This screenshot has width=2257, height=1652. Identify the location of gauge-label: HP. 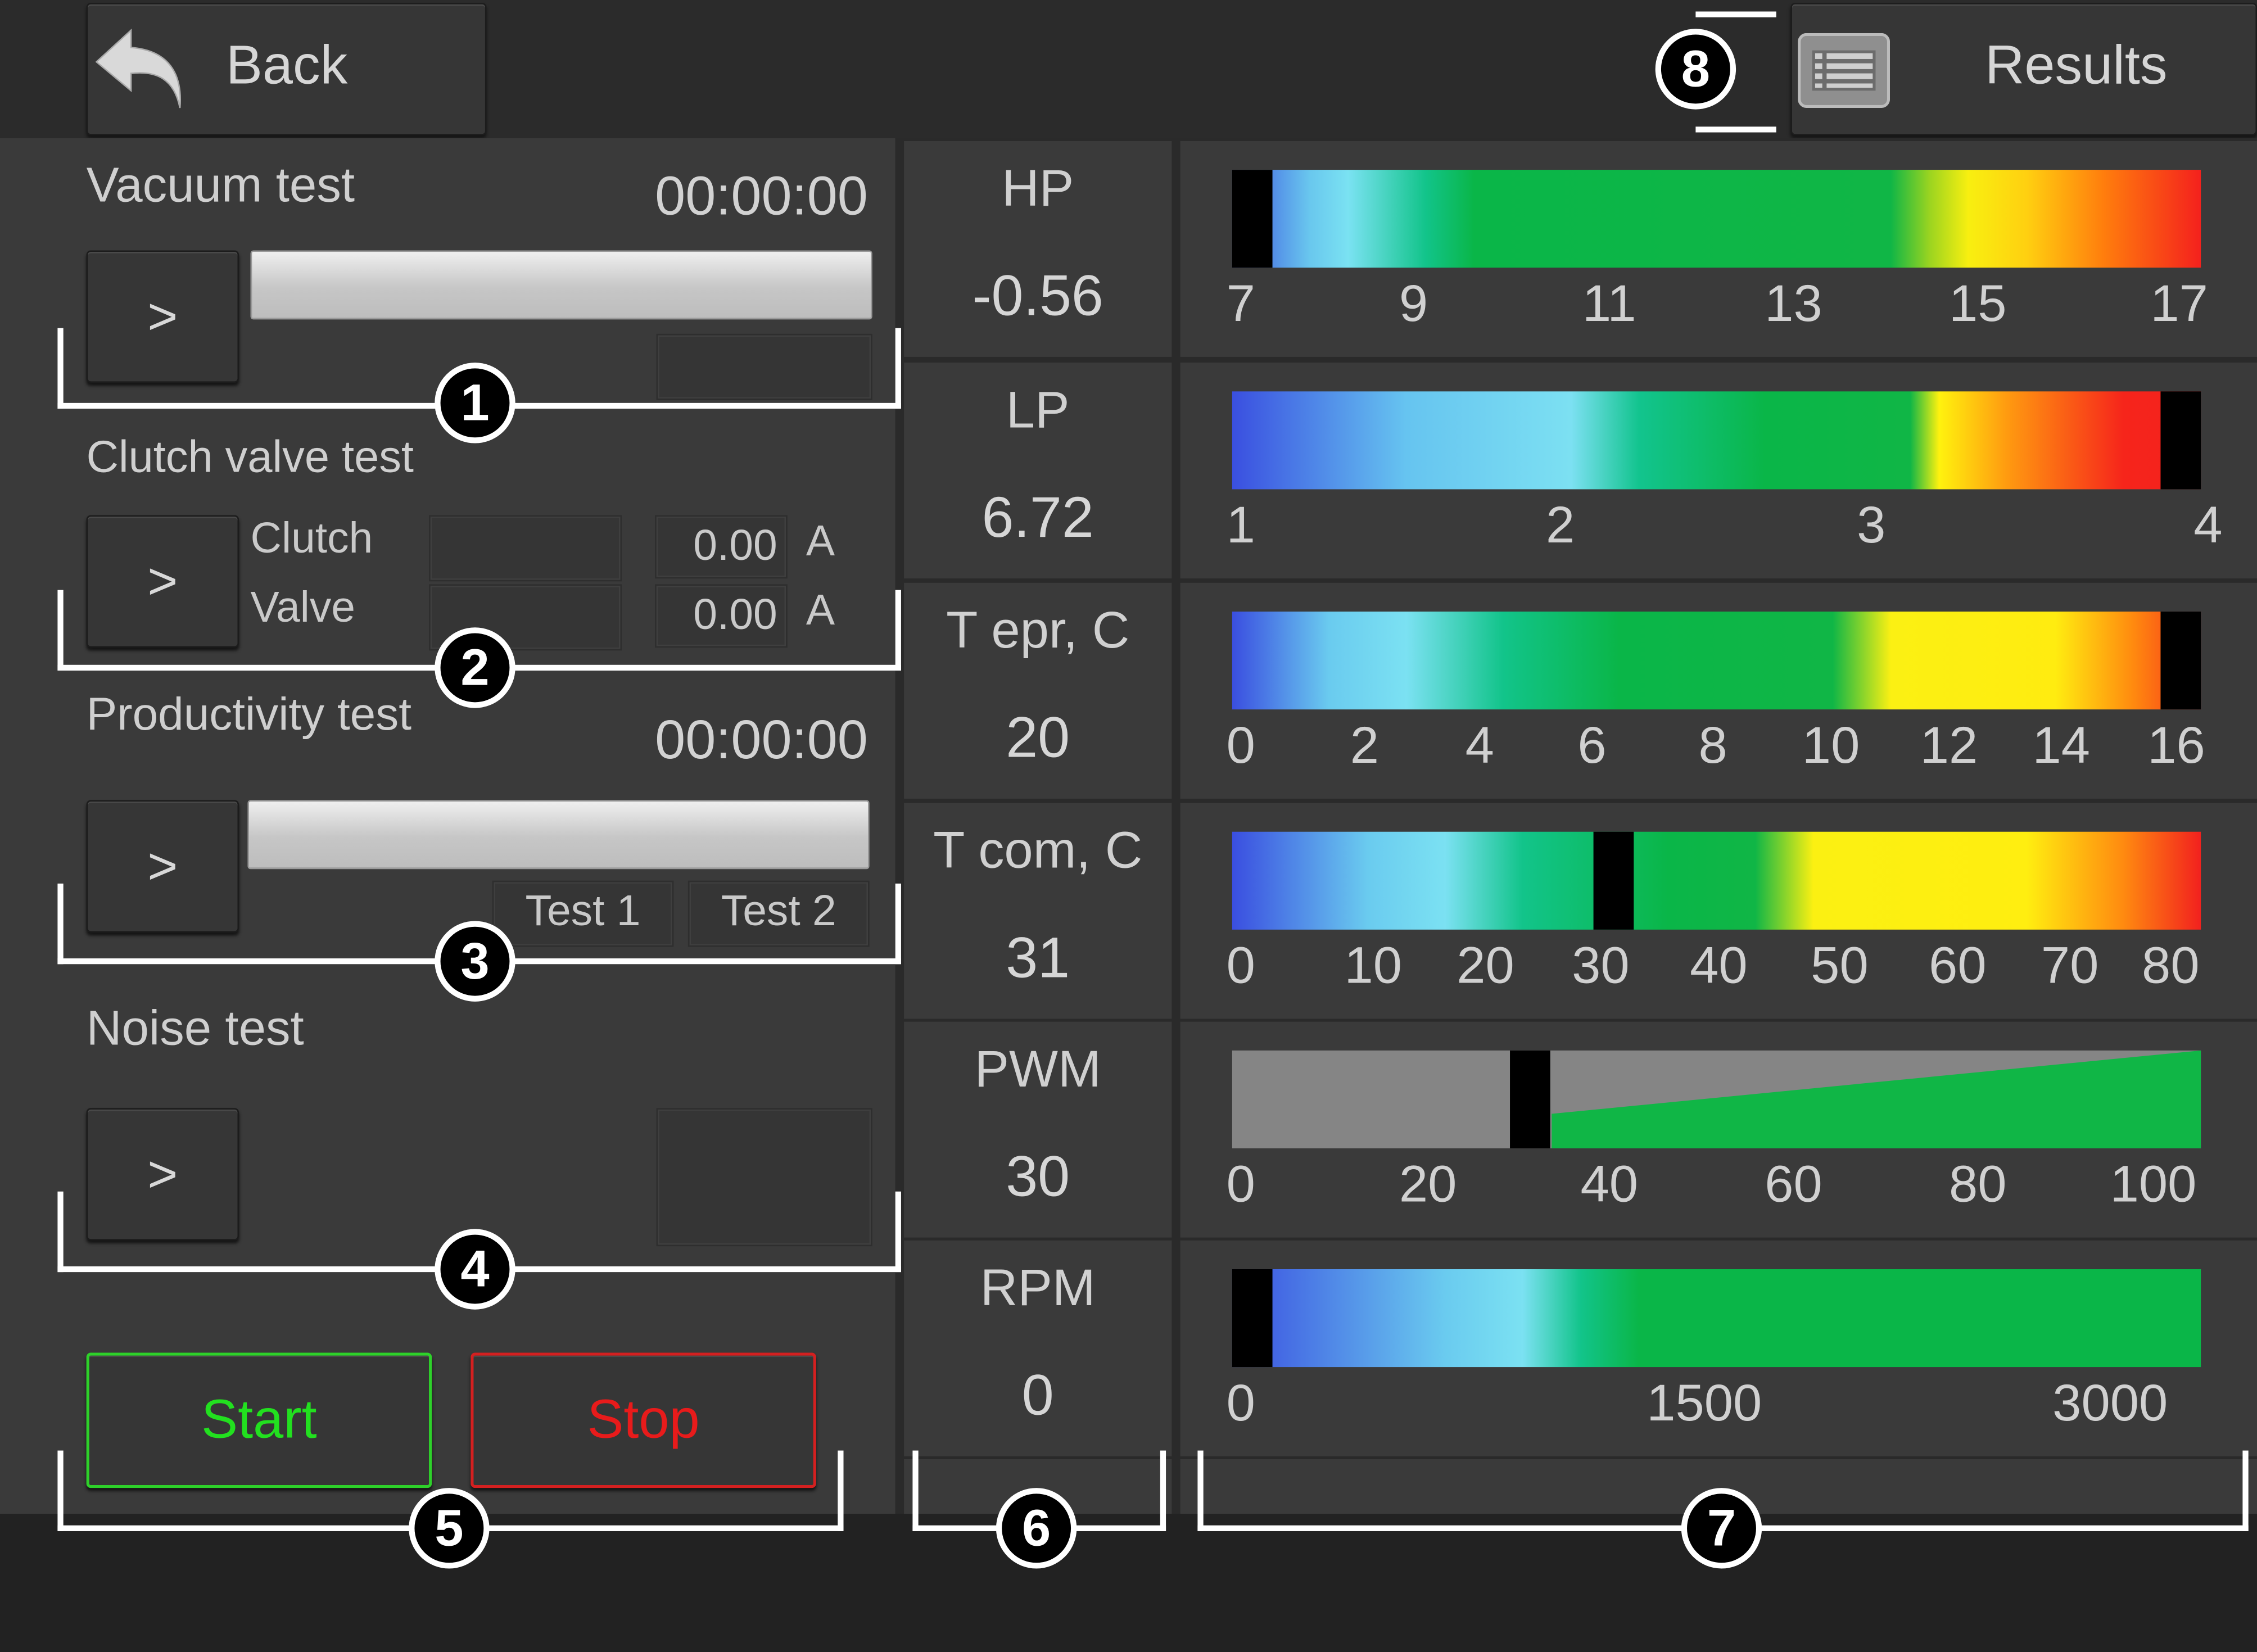
(1038, 188).